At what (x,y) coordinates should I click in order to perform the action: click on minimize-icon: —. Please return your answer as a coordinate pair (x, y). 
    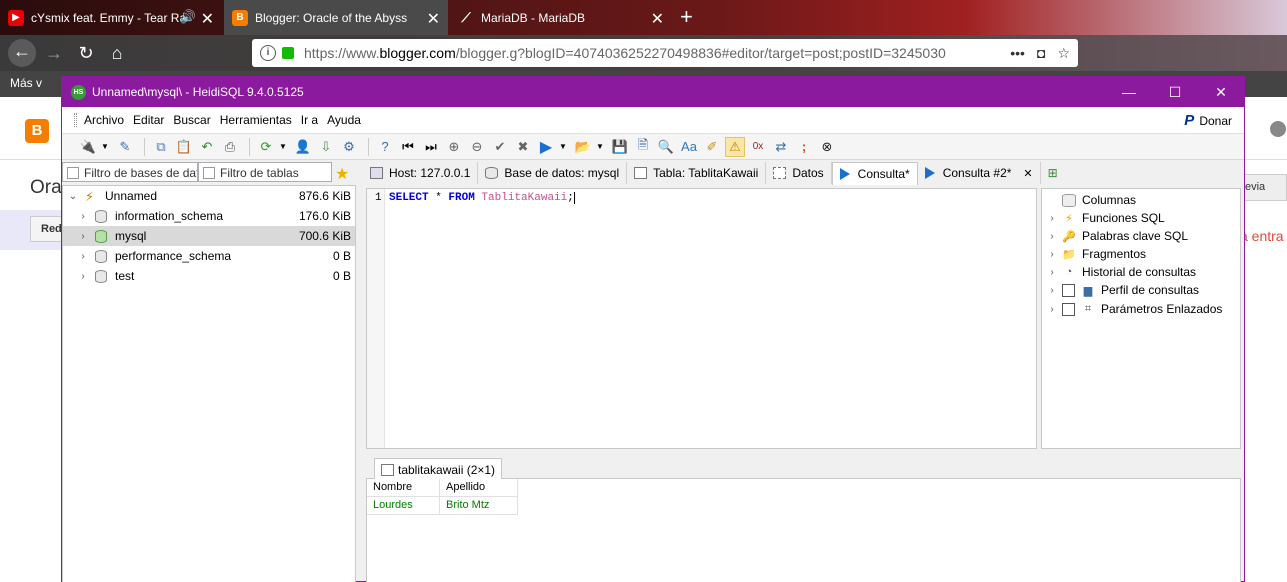
    Looking at the image, I should click on (1129, 92).